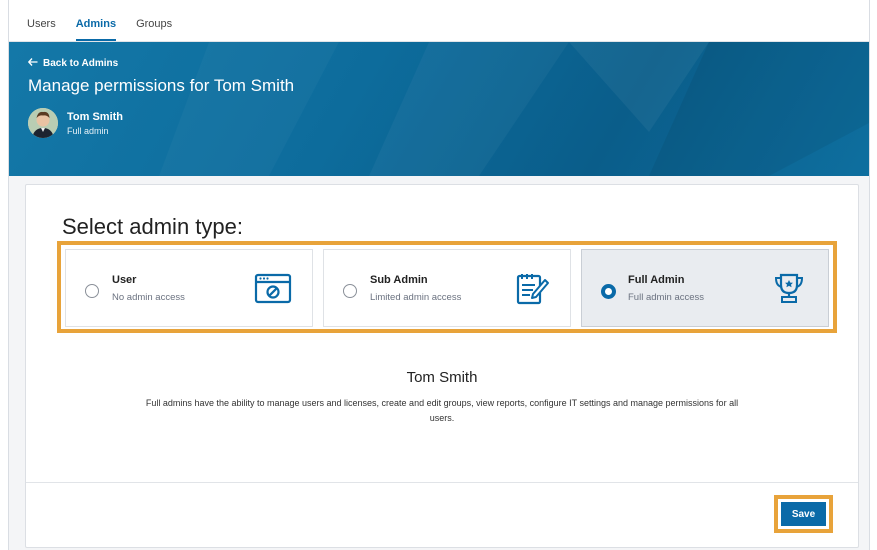  What do you see at coordinates (148, 297) in the screenshot?
I see `option-subtitle: No admin access` at bounding box center [148, 297].